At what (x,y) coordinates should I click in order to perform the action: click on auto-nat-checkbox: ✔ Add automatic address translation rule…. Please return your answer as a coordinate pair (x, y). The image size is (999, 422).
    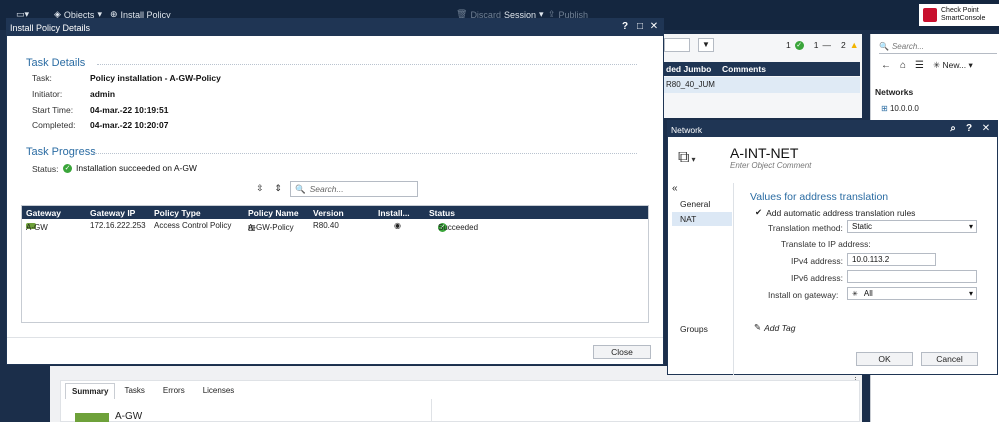
    Looking at the image, I should click on (835, 212).